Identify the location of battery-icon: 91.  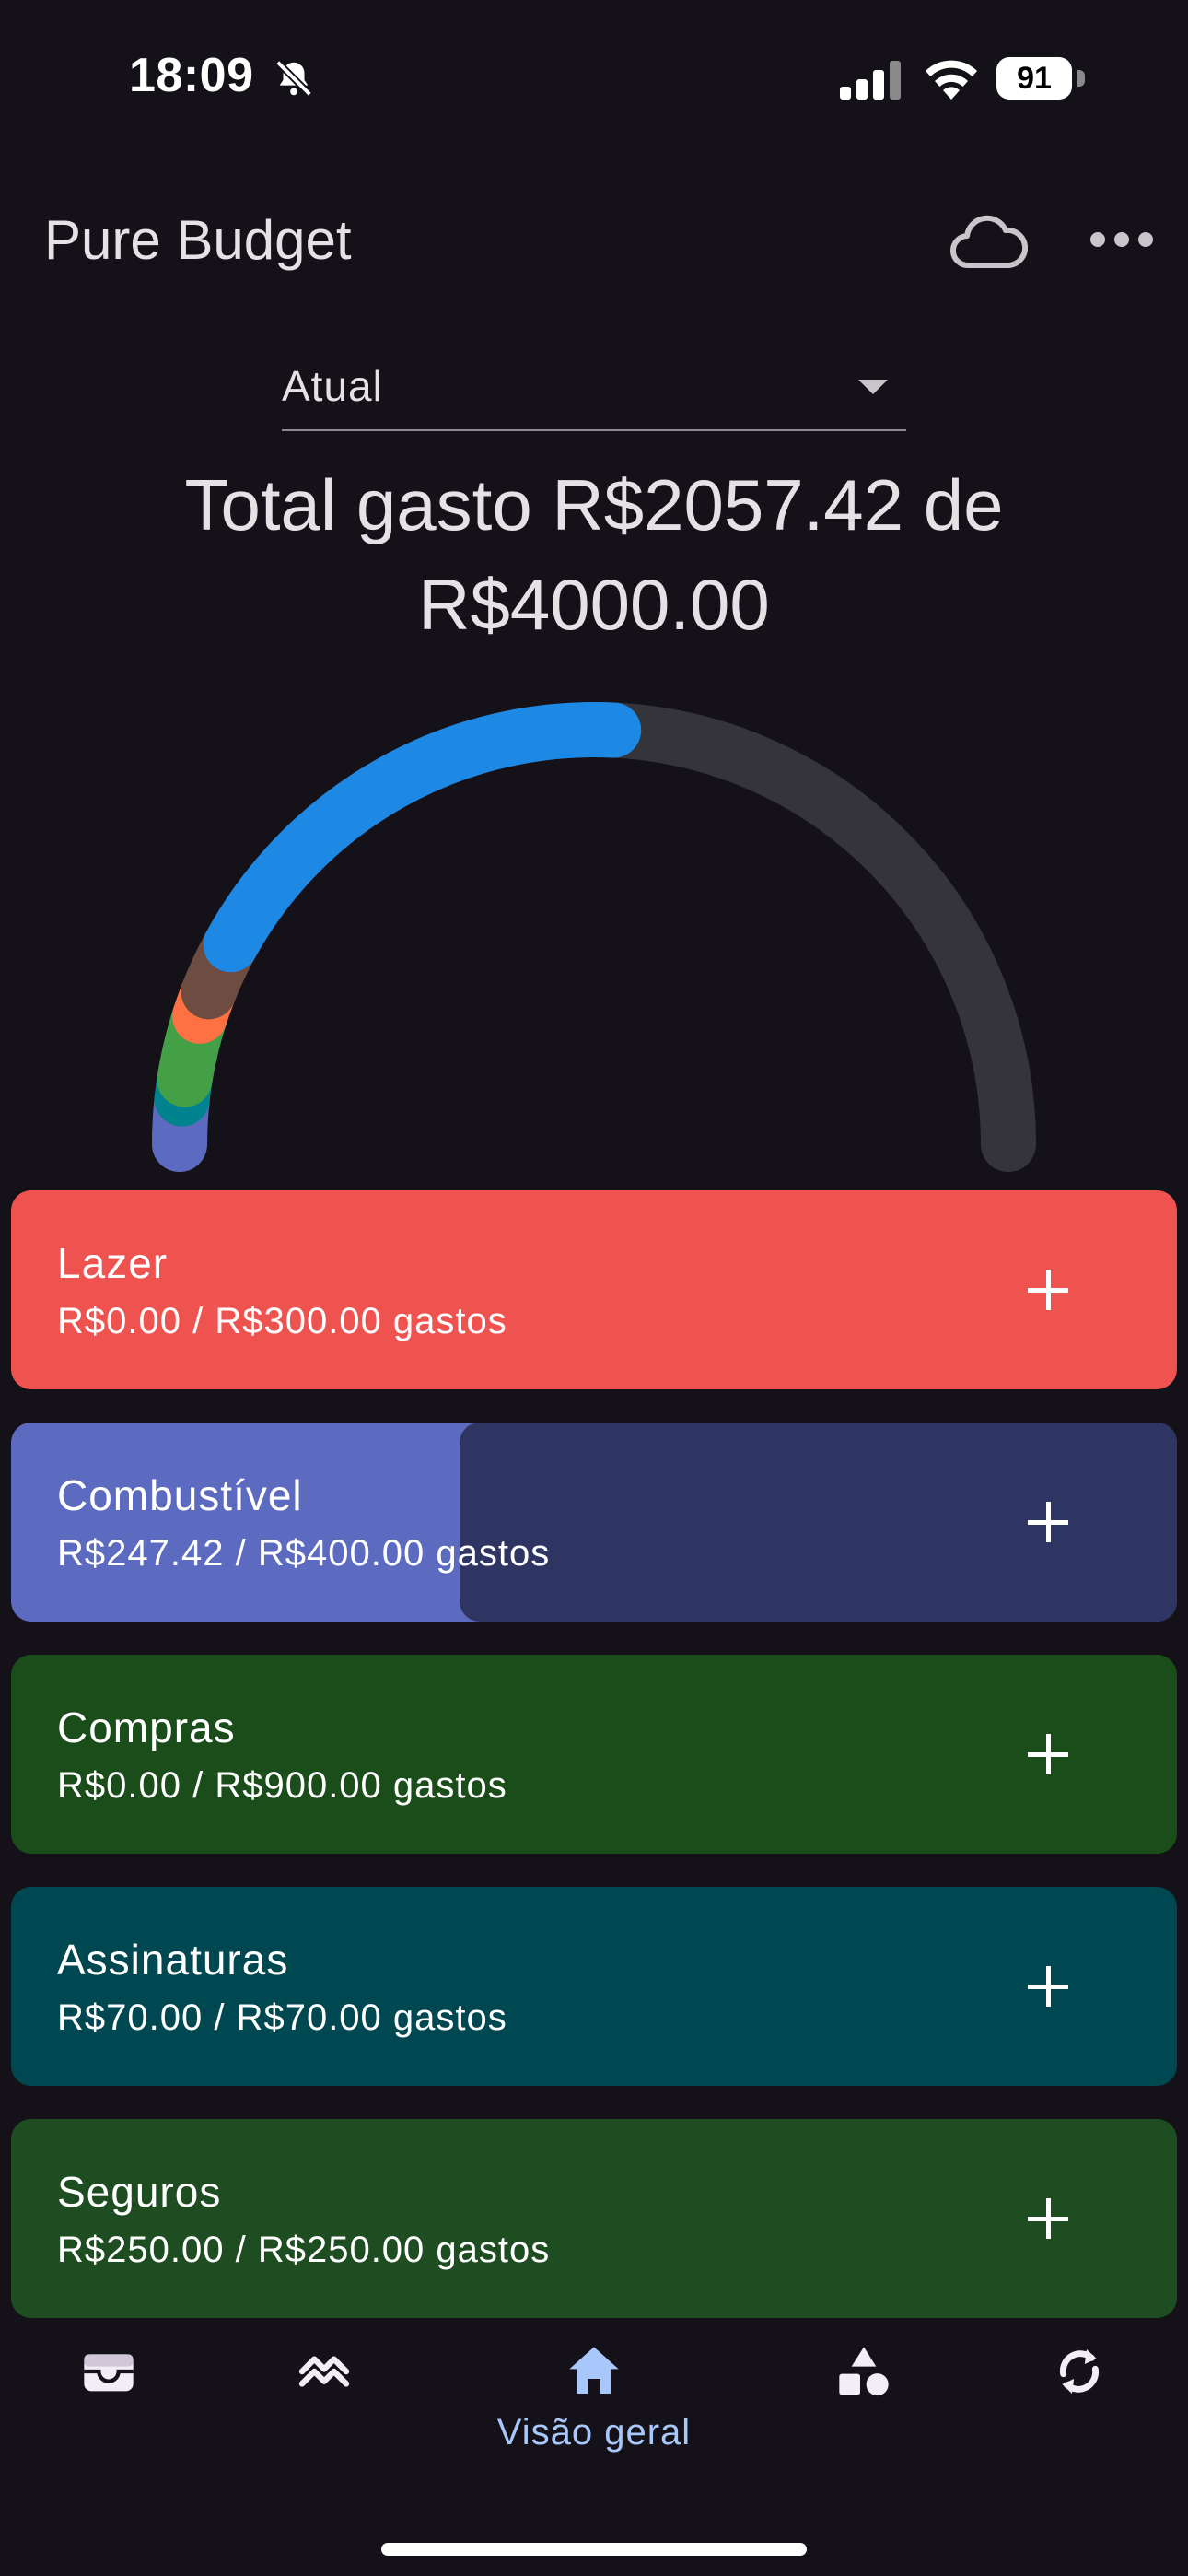
(1041, 78).